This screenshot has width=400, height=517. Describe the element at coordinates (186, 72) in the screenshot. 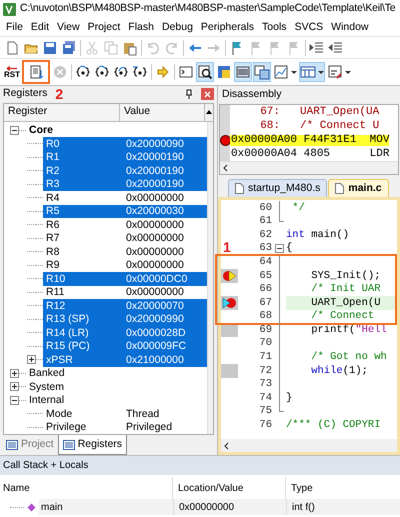

I see `command-icon` at that location.